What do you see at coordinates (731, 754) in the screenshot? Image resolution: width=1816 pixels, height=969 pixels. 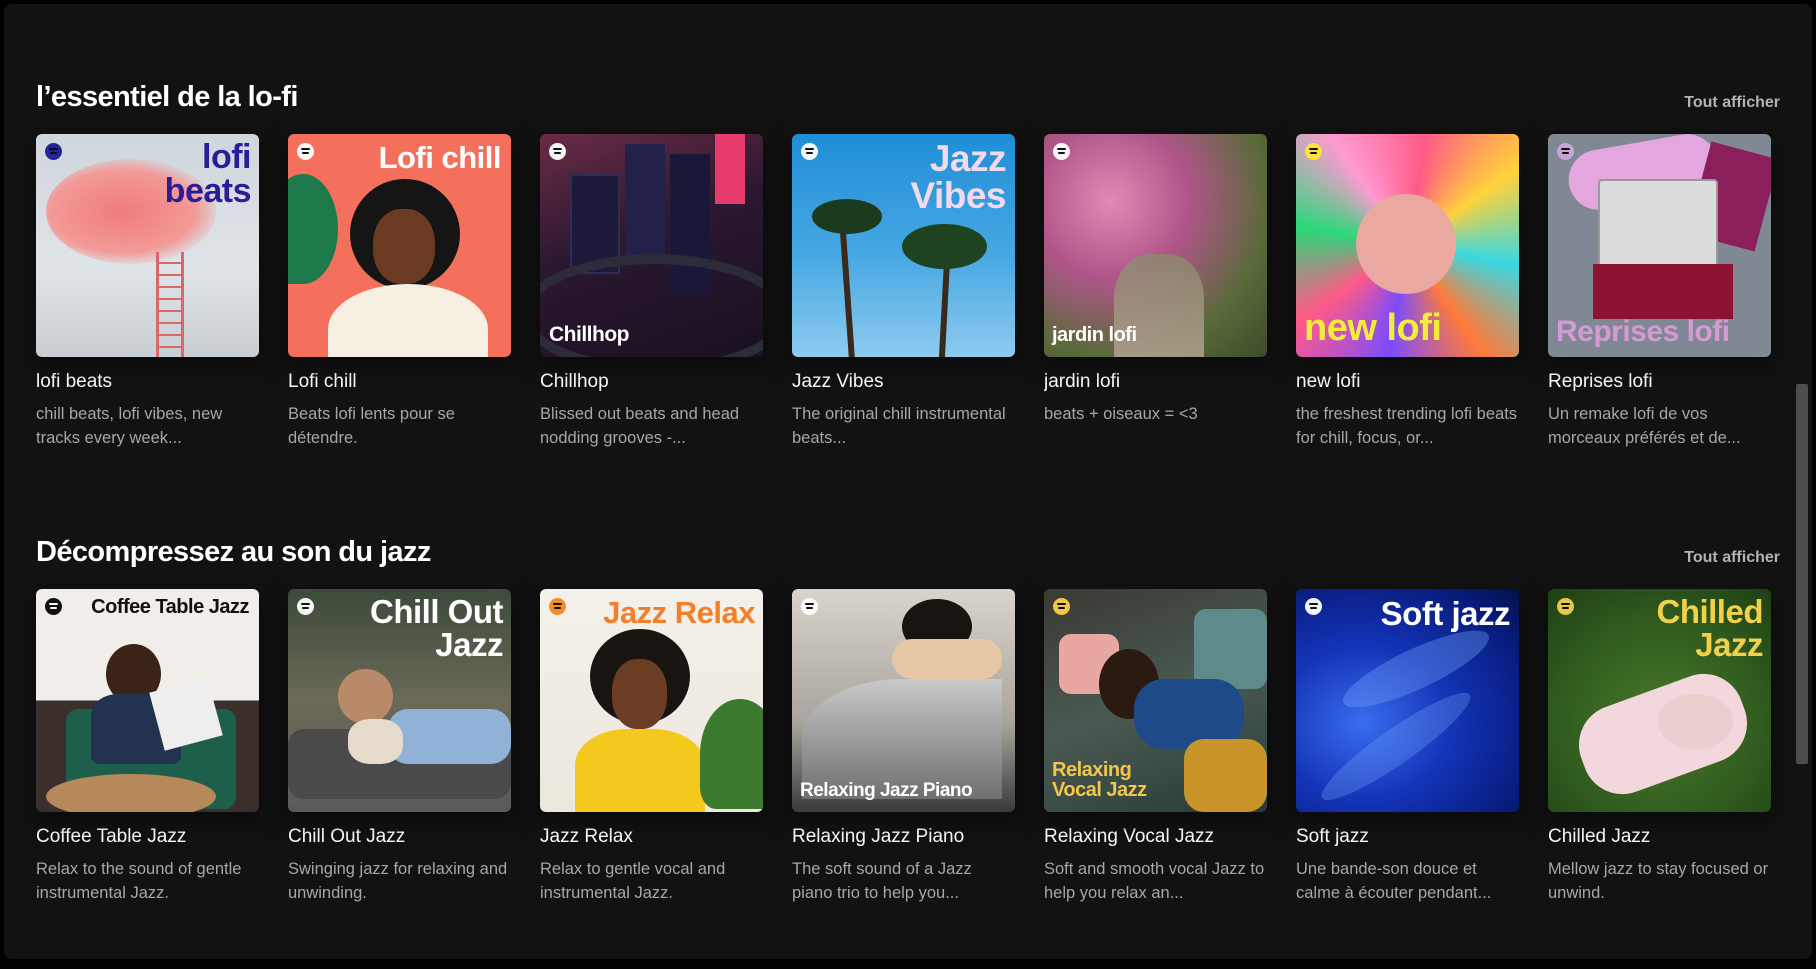 I see `plant` at bounding box center [731, 754].